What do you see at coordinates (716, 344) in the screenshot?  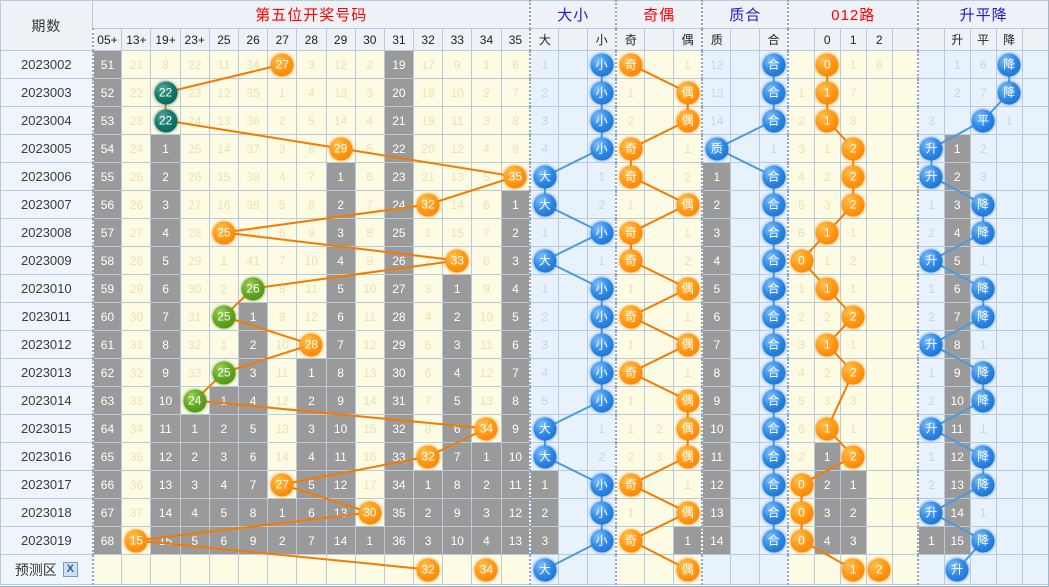 I see `prime-cell-0: 7` at bounding box center [716, 344].